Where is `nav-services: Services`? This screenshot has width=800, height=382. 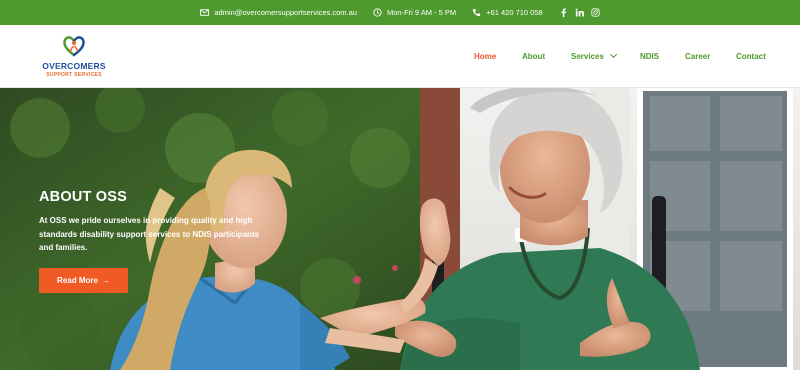
nav-services: Services is located at coordinates (594, 55).